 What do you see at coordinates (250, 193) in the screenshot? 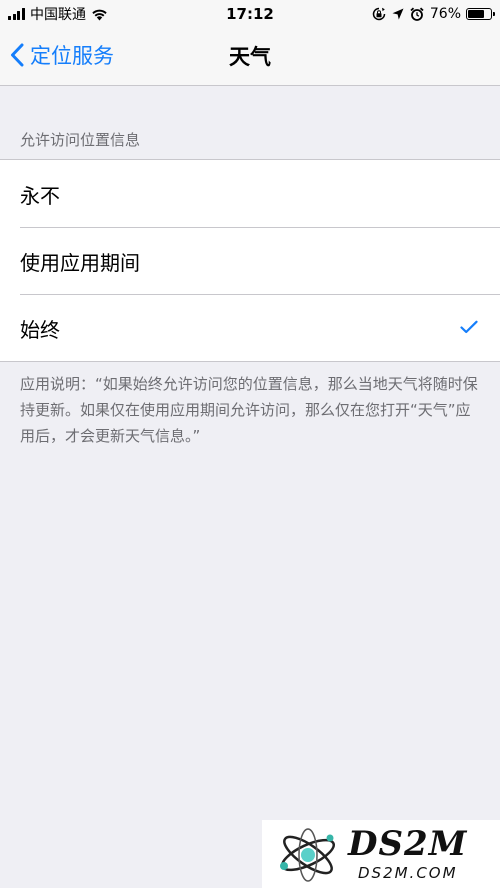
I see `option-never: 永不` at bounding box center [250, 193].